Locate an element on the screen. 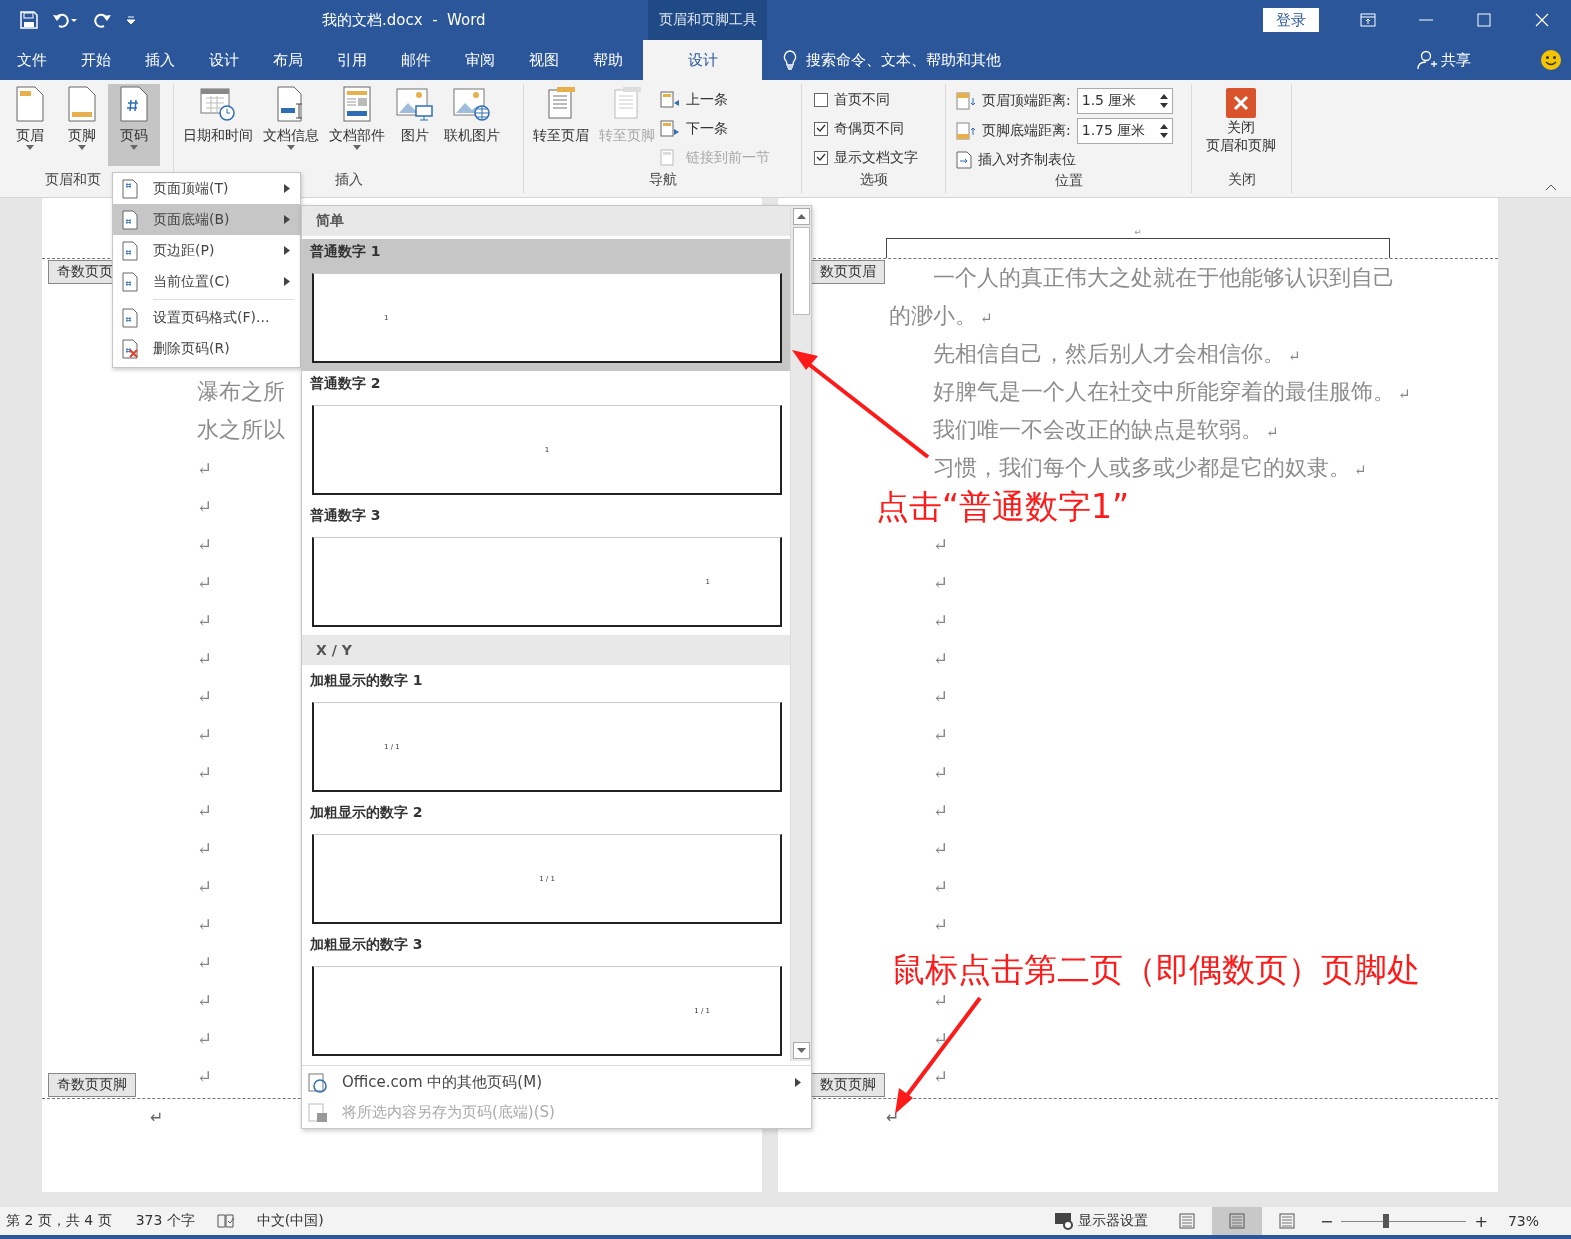 Image resolution: width=1571 pixels, height=1239 pixels. spin-arrows-icon is located at coordinates (1163, 100).